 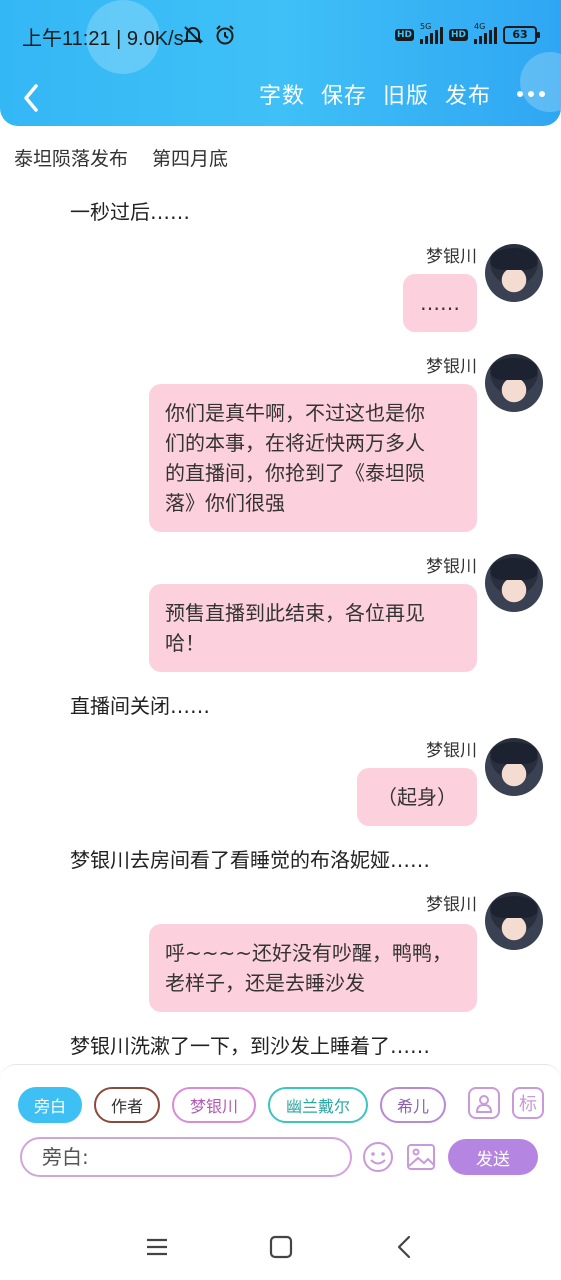 I want to click on add-character-button, so click(x=484, y=1103).